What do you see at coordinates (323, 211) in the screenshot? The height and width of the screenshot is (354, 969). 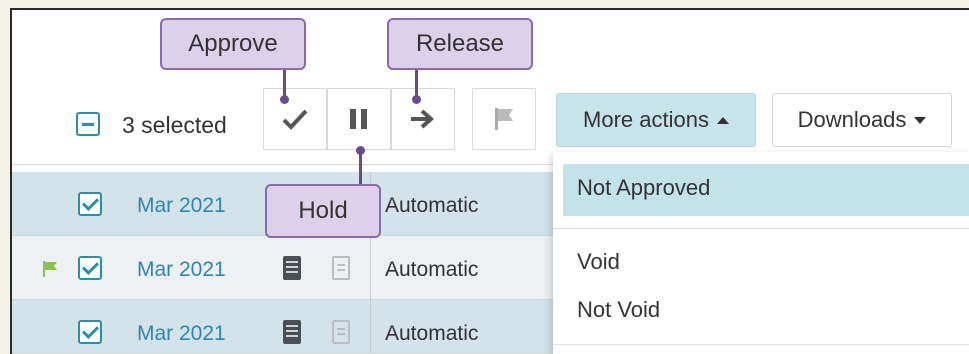 I see `hold-callout: Hold` at bounding box center [323, 211].